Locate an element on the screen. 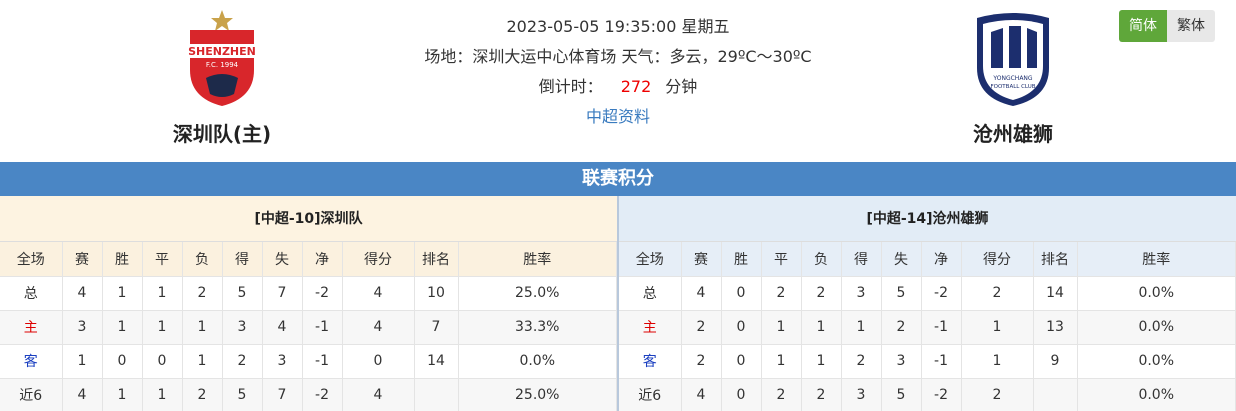 The image size is (1236, 411). table-row: 总 4 0 2 2 3 5 -2 2 14 0.0% is located at coordinates (927, 293).